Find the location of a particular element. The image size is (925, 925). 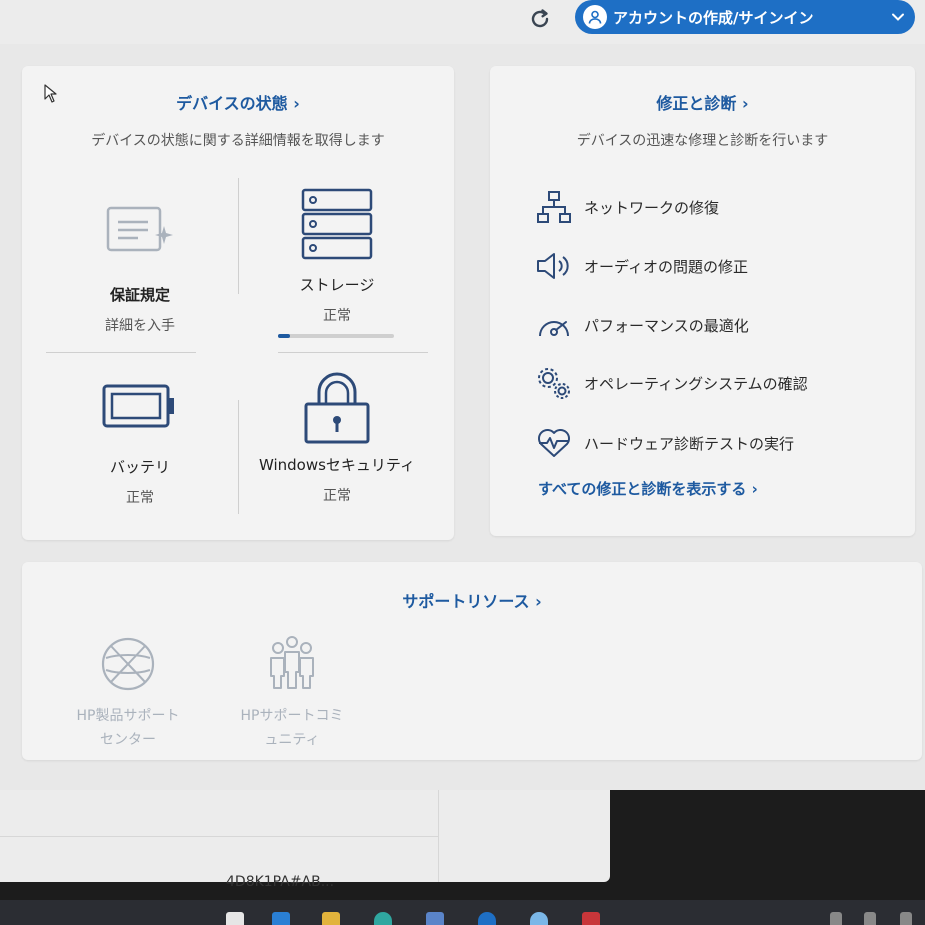

gears-icon is located at coordinates (554, 383).